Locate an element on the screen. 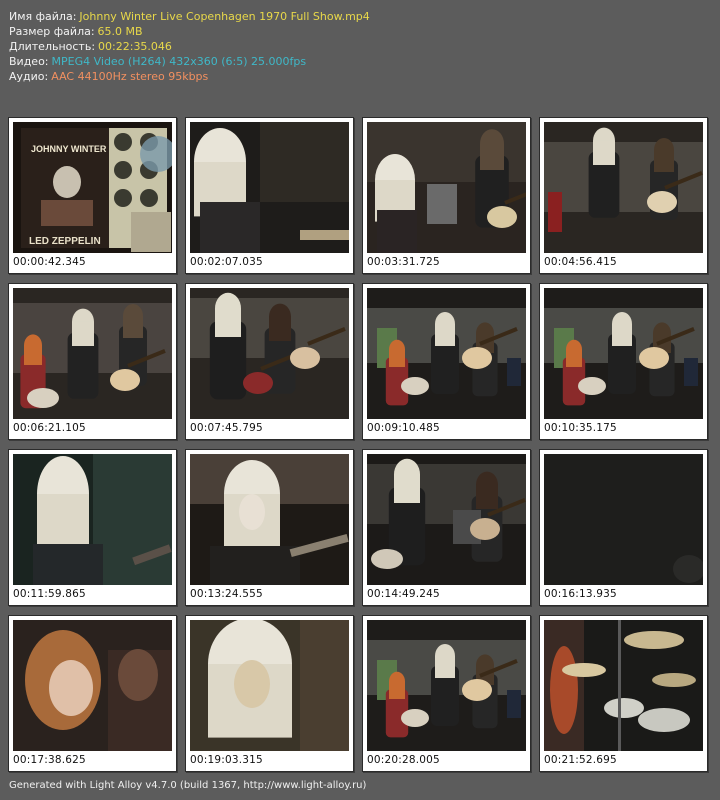 The height and width of the screenshot is (800, 720). thumbnail-card: 00:17:38.625 is located at coordinates (92, 693).